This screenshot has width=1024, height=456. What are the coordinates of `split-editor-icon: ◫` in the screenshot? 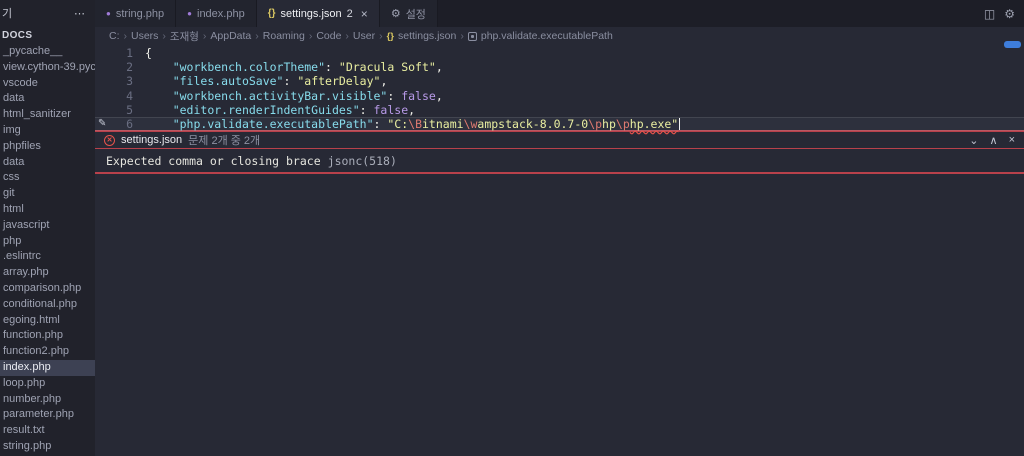 It's located at (989, 14).